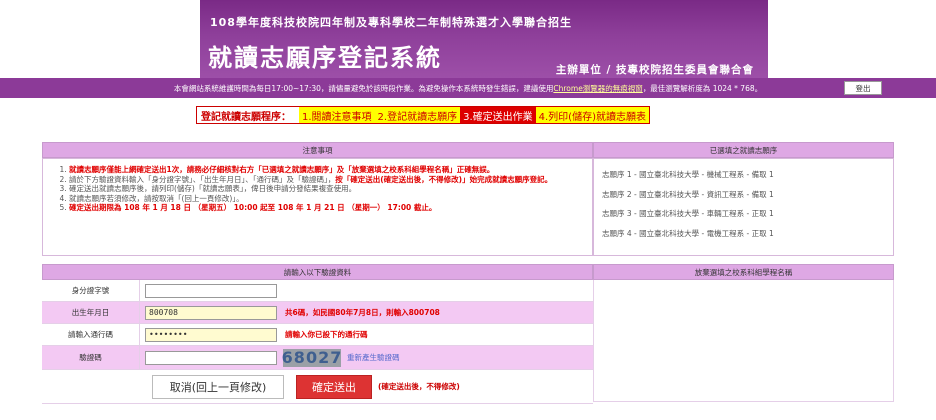 The image size is (936, 420). Describe the element at coordinates (592, 115) in the screenshot. I see `step-4: 4.列印(儲存)就讀志願表` at that location.